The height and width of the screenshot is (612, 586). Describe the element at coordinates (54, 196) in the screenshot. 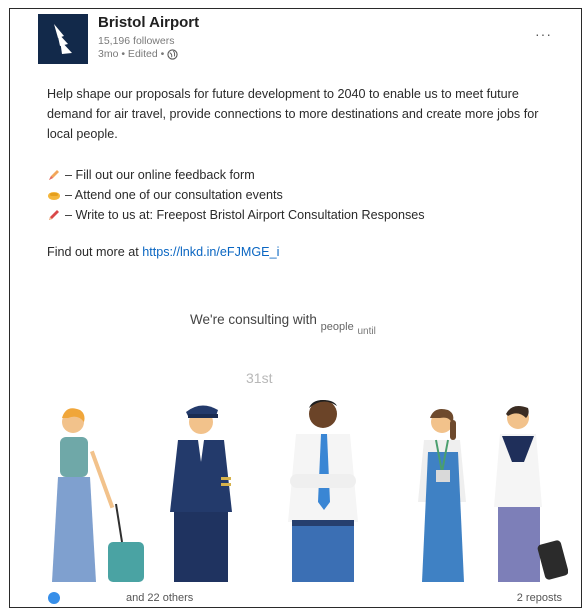

I see `handshake-icon` at that location.